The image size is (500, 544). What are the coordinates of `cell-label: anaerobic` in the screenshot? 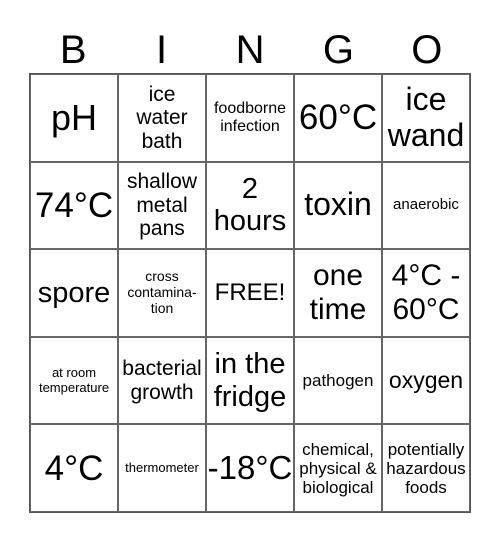 It's located at (426, 204).